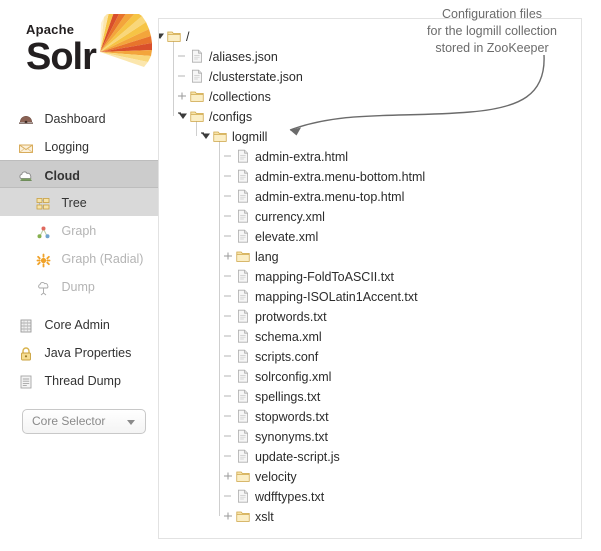 This screenshot has width=601, height=551. Describe the element at coordinates (370, 236) in the screenshot. I see `tree-file-node: elevate.xml` at that location.